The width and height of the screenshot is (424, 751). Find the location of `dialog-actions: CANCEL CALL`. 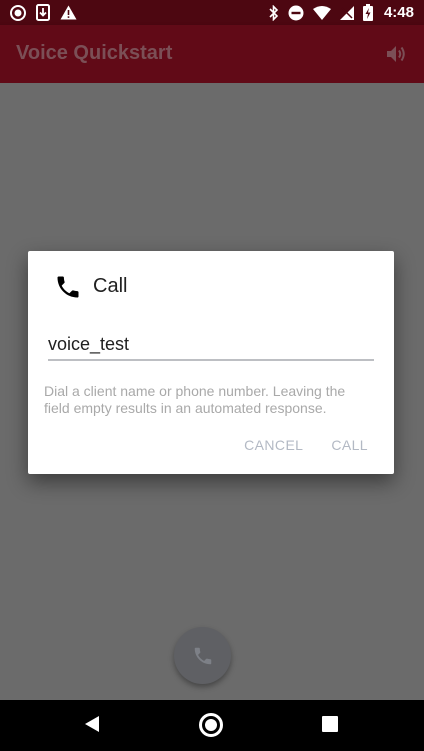

dialog-actions: CANCEL CALL is located at coordinates (306, 445).